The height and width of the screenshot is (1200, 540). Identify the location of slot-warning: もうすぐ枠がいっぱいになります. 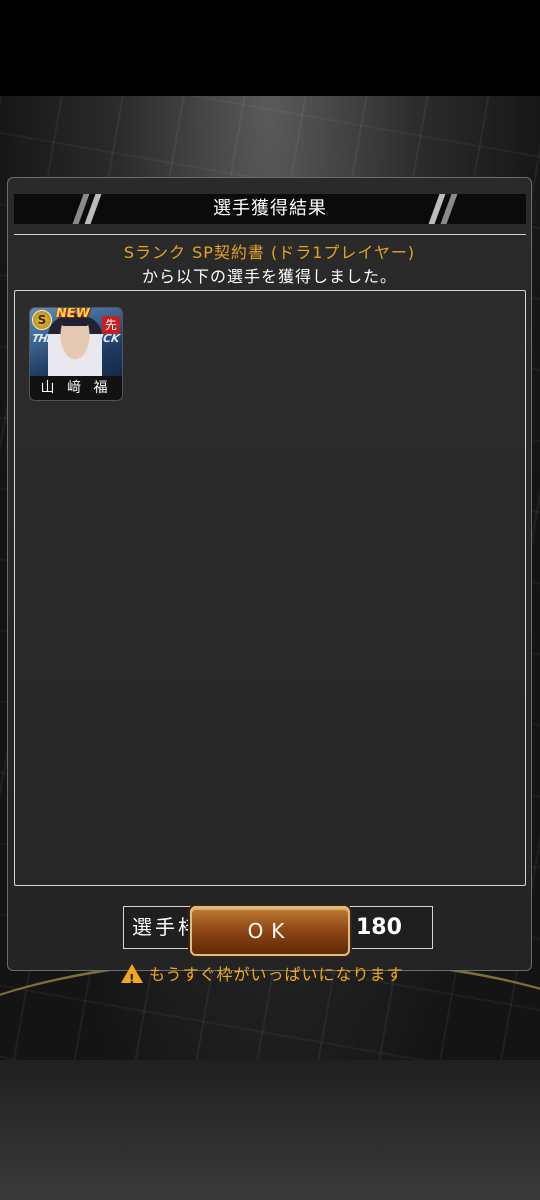
(262, 975).